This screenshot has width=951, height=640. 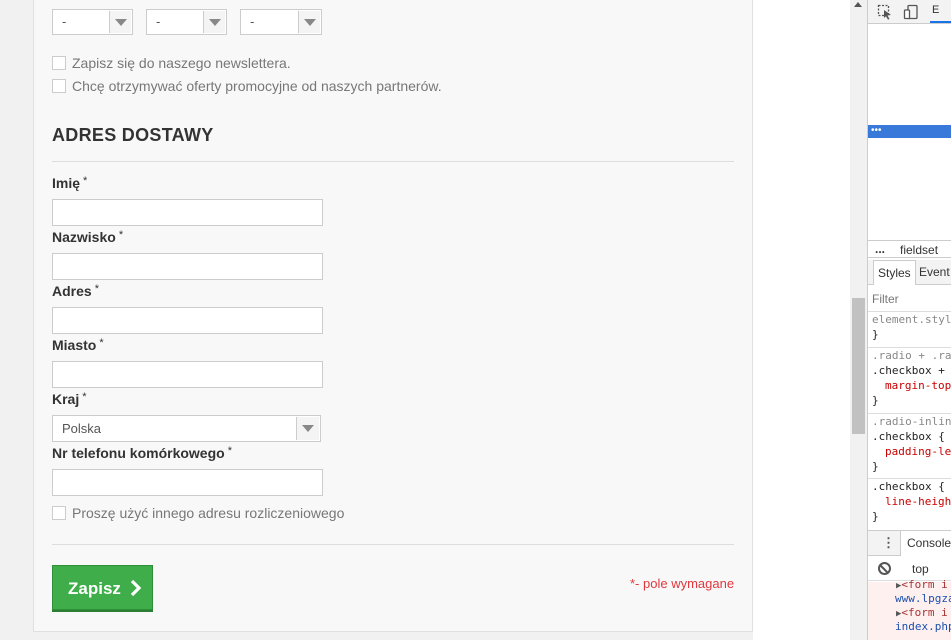 What do you see at coordinates (909, 377) in the screenshot?
I see `style-rule: .radio + .ra .checkbox + margin-top }` at bounding box center [909, 377].